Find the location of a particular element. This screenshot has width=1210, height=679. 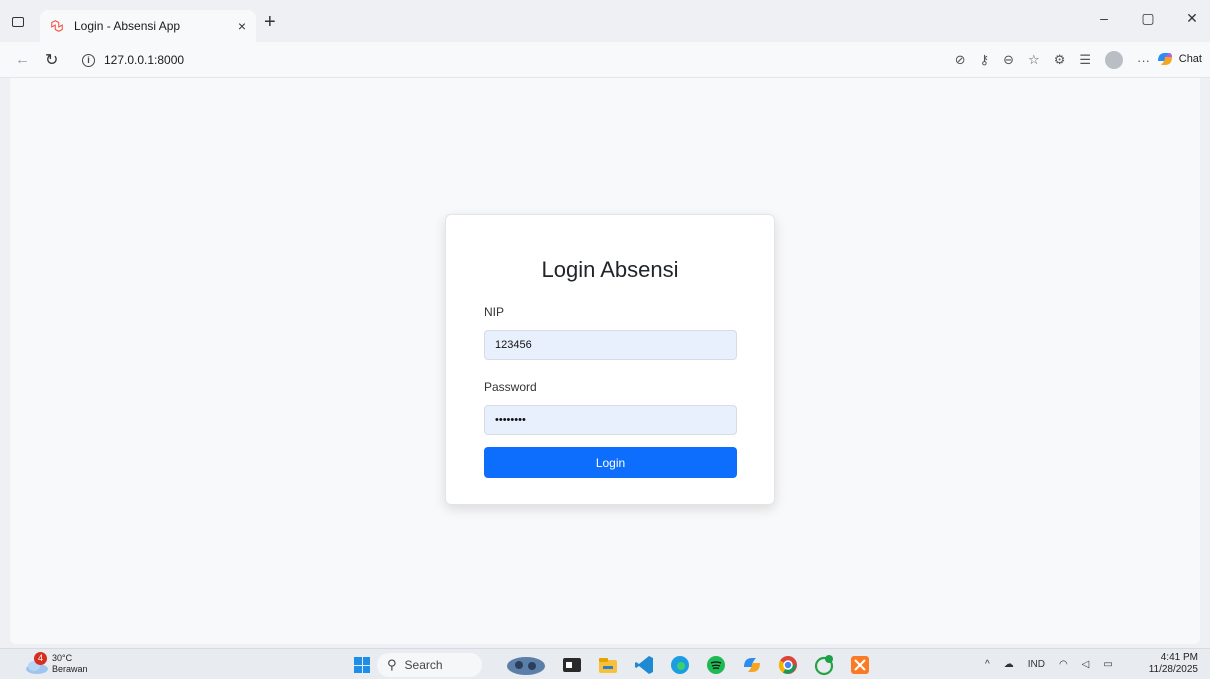

spotify-icon is located at coordinates (716, 665).